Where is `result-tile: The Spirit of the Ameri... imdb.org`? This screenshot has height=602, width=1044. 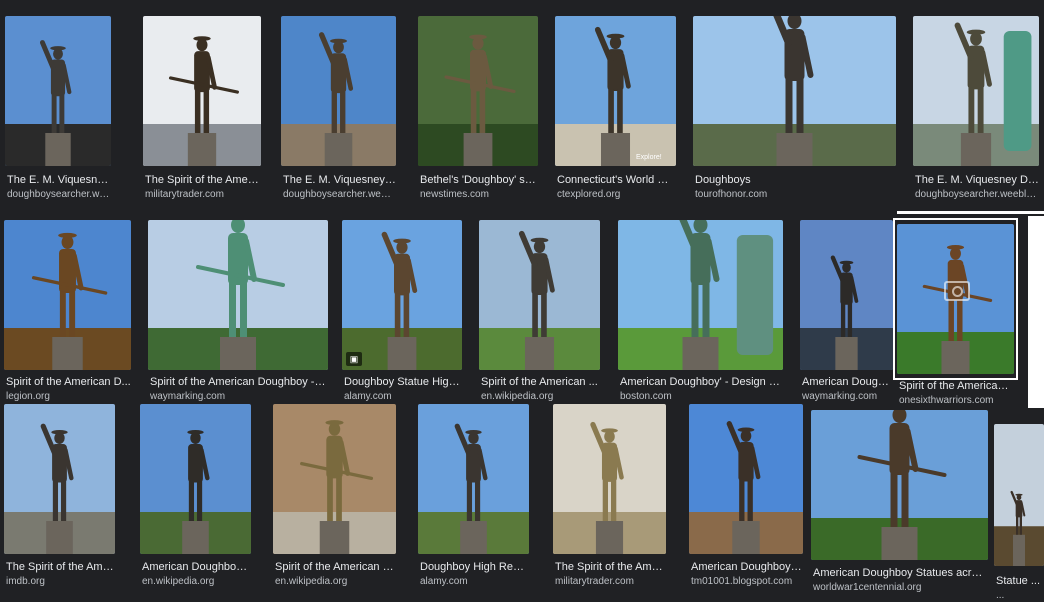
result-tile: The Spirit of the Ameri... imdb.org is located at coordinates (59, 496).